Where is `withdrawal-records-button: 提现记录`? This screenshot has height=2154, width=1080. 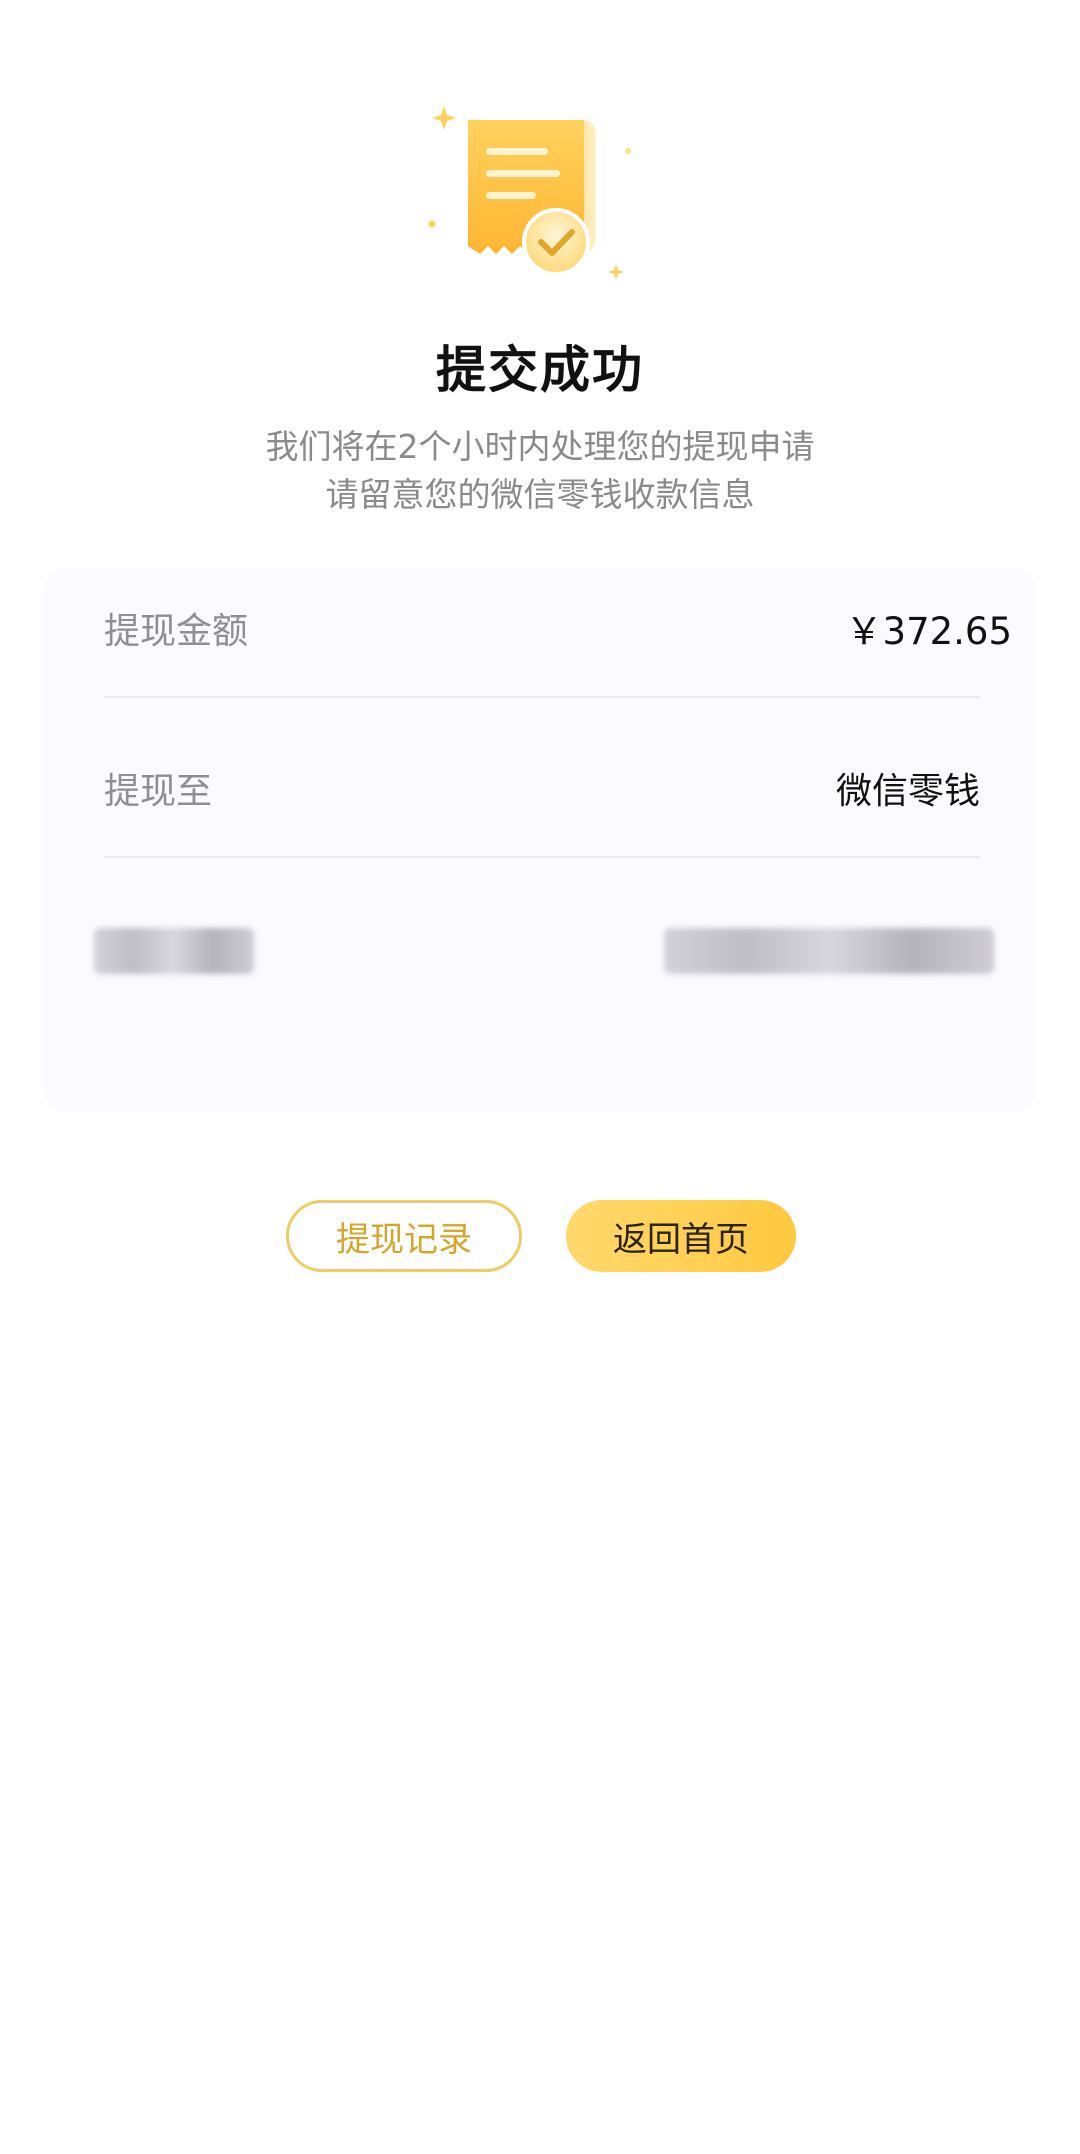
withdrawal-records-button: 提现记录 is located at coordinates (404, 1236).